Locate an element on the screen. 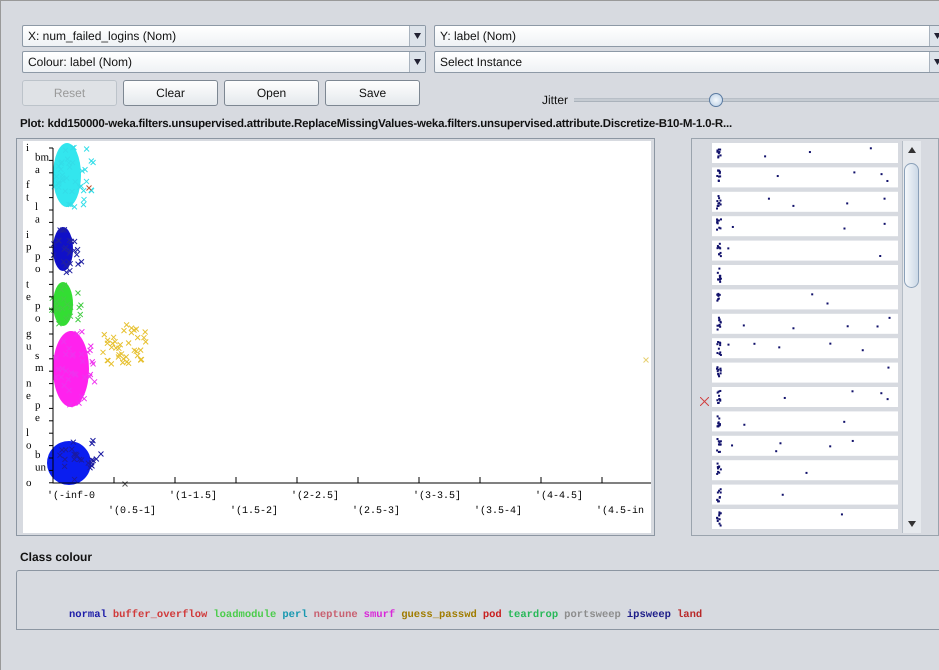 The width and height of the screenshot is (939, 670). class-label: guess_passwd is located at coordinates (439, 615).